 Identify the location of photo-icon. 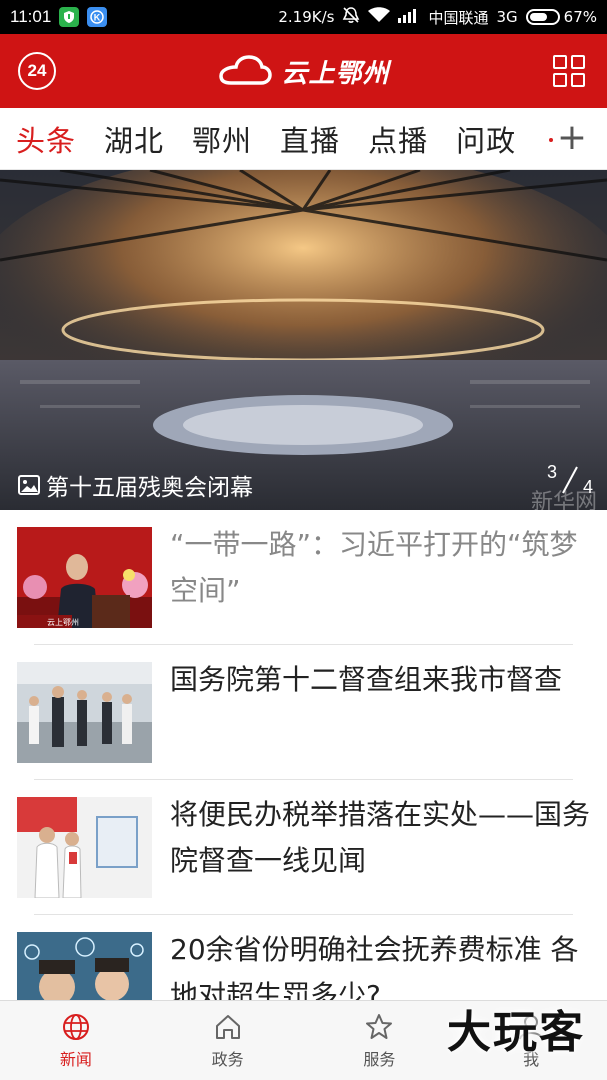
(29, 485).